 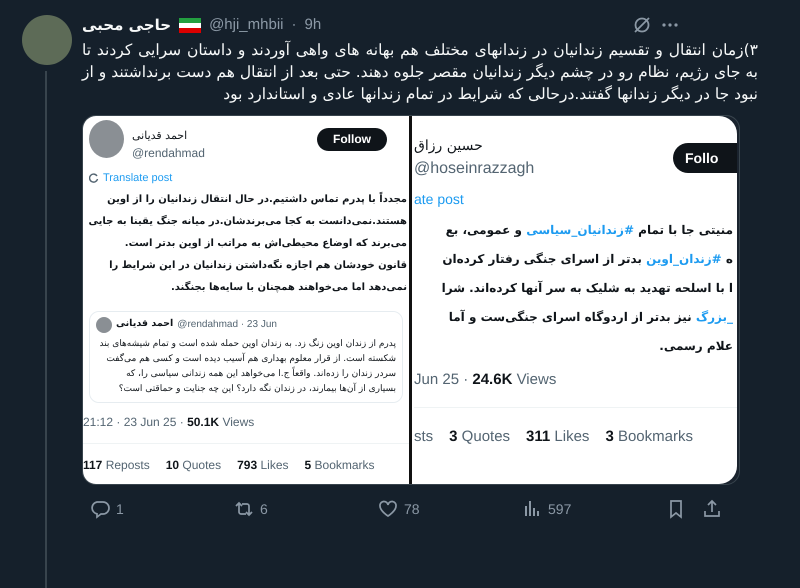 What do you see at coordinates (247, 366) in the screenshot?
I see `quote-text: پدرم از زندان اوین زنگ زد. به زندان اوین حمله شده است و تمام شیشه‌های بند شکسته است. از قرار معلوم بهداری هم آسیب دیده است و کسی هم می‌گفت سردر زندان را زده‌اند. واقعاً ج.ا می‌خواهد این همه زندانی سیاسی را، که بسیاری از آن‌ها بیمارند، در زندان نگه دارد؟ این چه جنایت و حماقتی است؟` at bounding box center [247, 366].